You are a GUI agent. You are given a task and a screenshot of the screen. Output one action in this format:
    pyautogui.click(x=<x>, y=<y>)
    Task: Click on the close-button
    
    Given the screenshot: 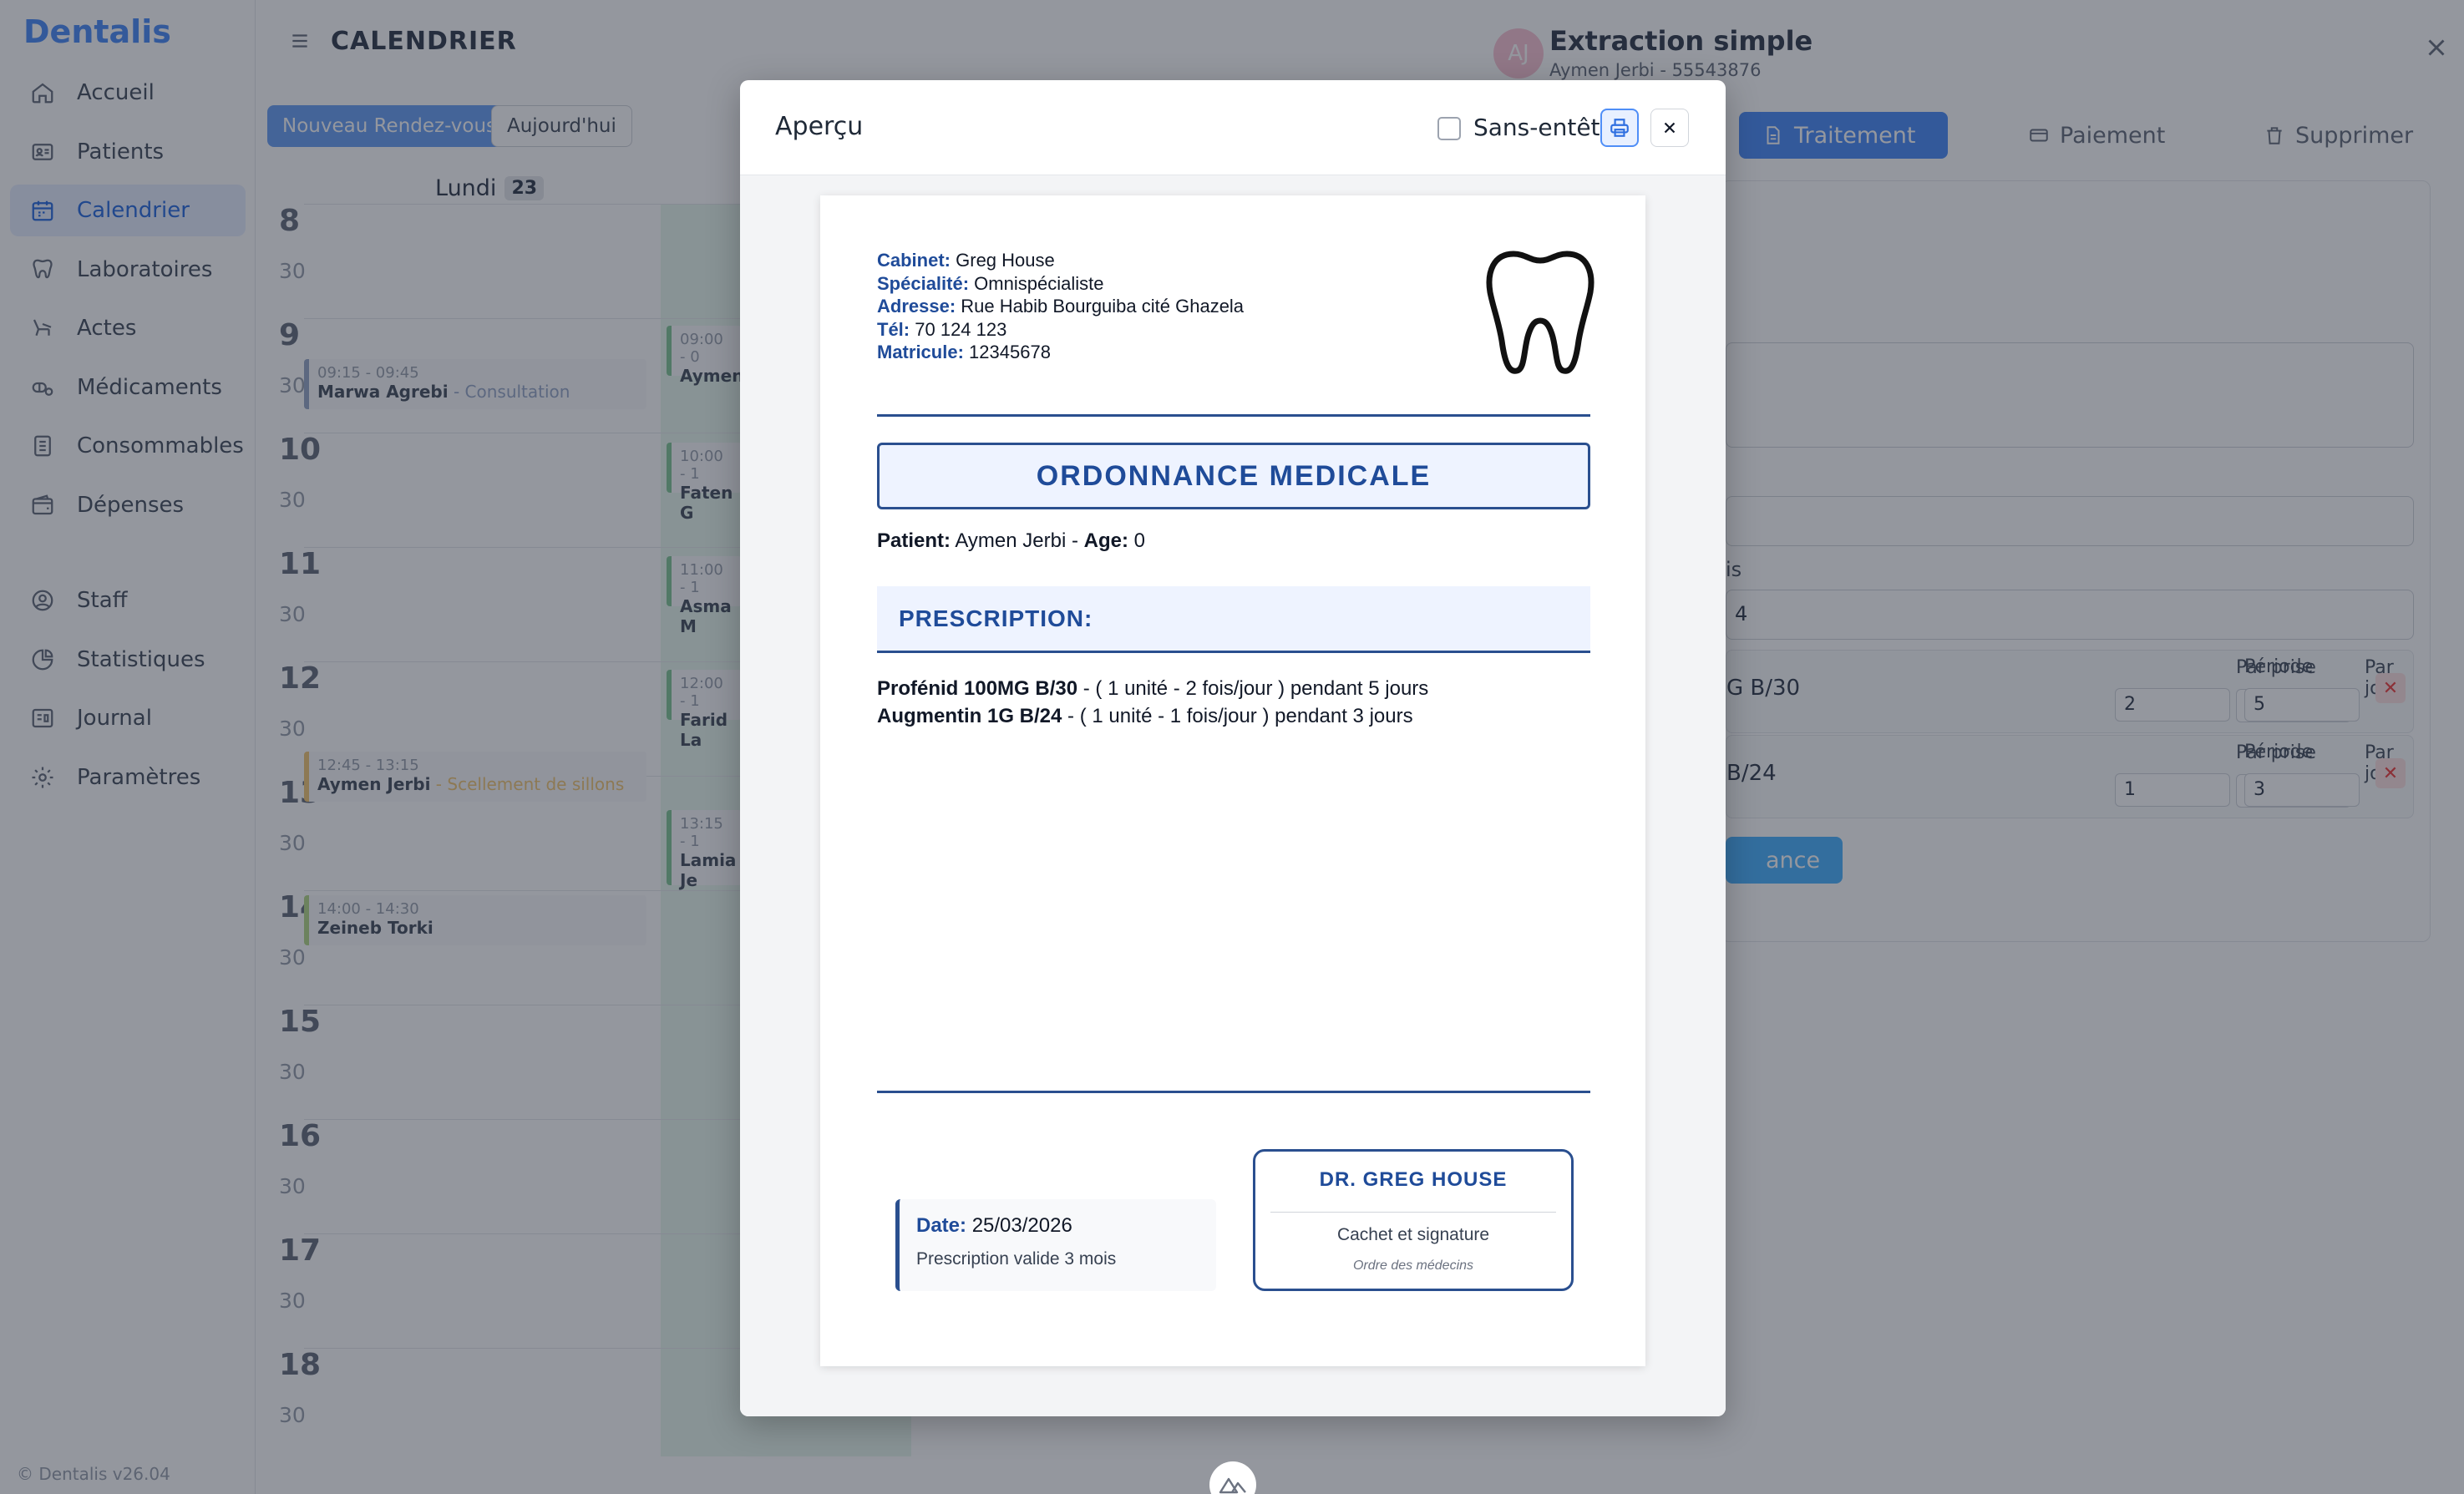 What is the action you would take?
    pyautogui.click(x=1670, y=128)
    